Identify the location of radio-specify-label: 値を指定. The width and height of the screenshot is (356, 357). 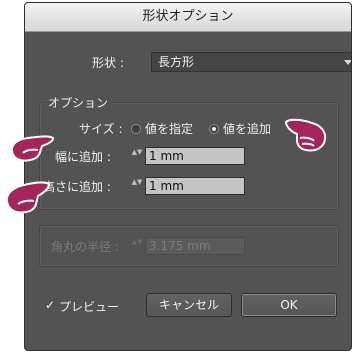
(169, 129).